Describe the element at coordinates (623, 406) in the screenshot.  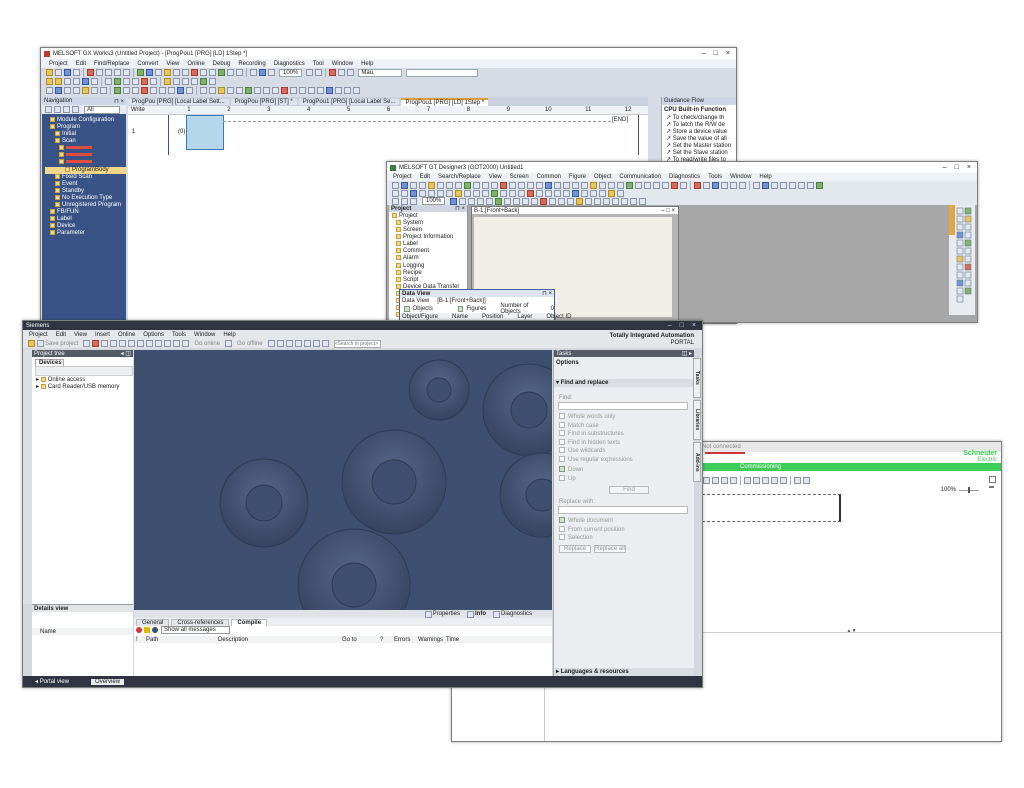
I see `find-input` at that location.